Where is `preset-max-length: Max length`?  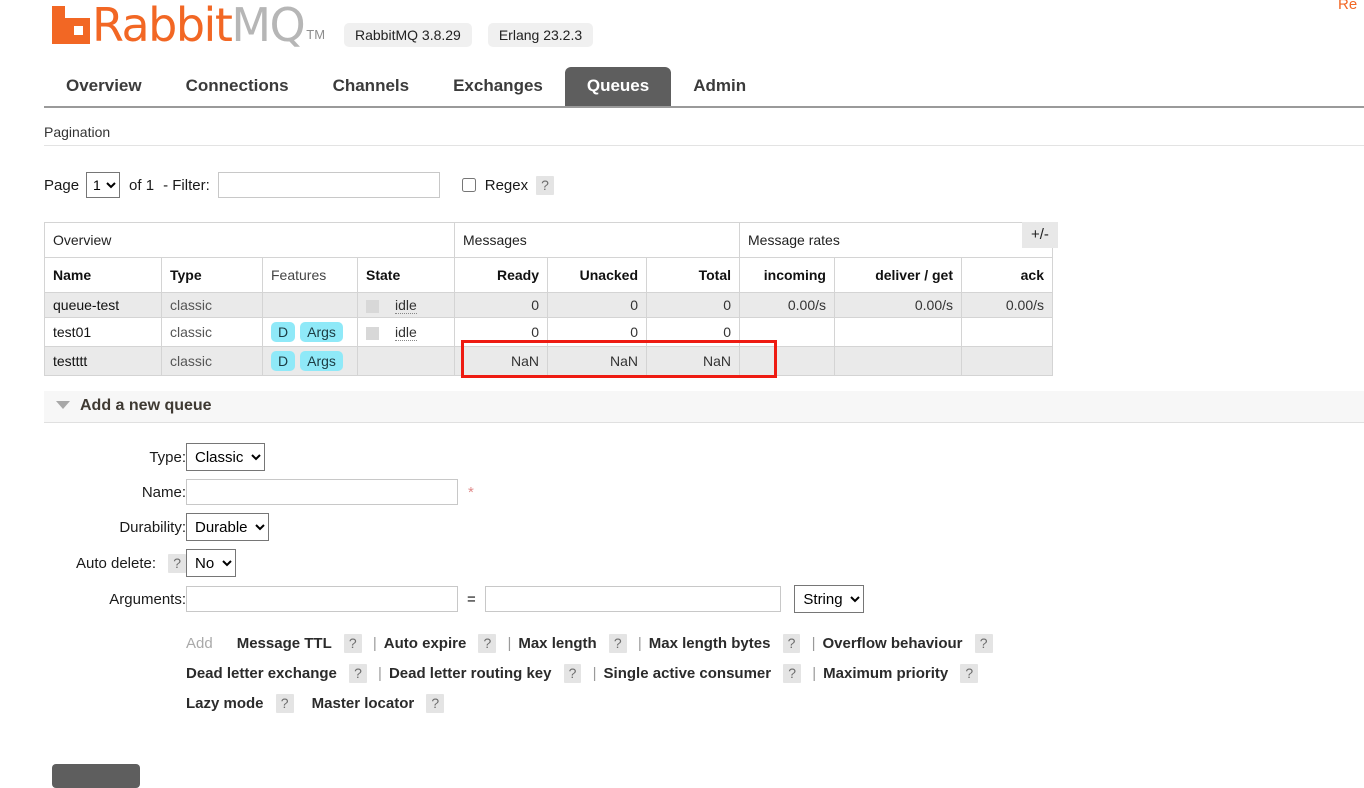
preset-max-length: Max length is located at coordinates (557, 643).